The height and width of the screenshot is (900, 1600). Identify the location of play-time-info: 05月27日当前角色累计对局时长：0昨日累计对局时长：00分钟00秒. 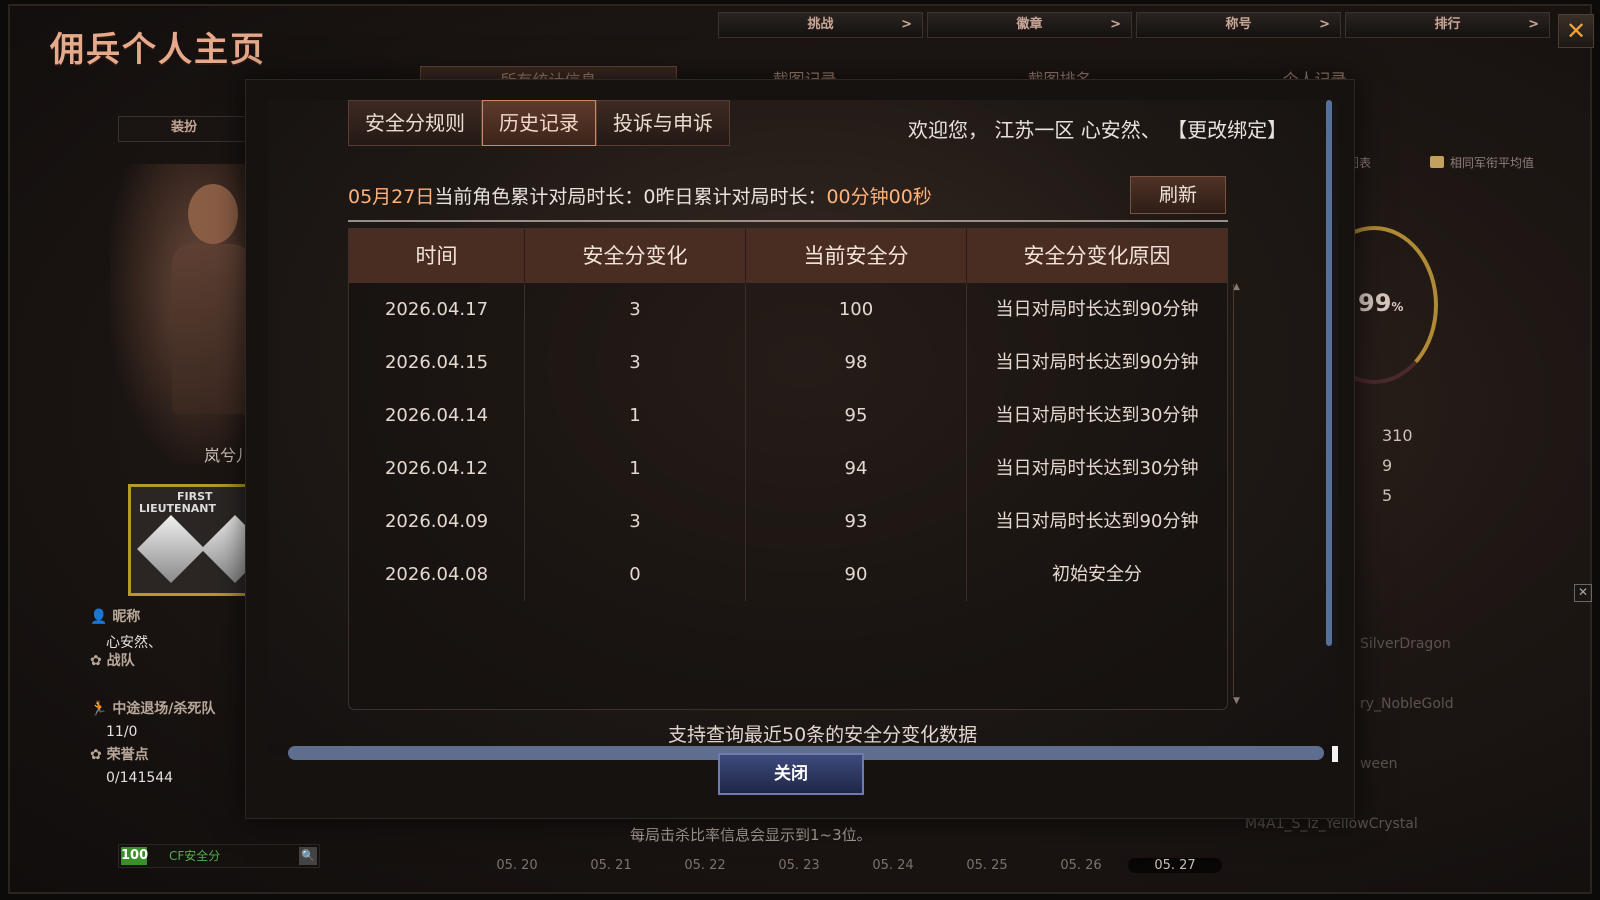
(640, 197).